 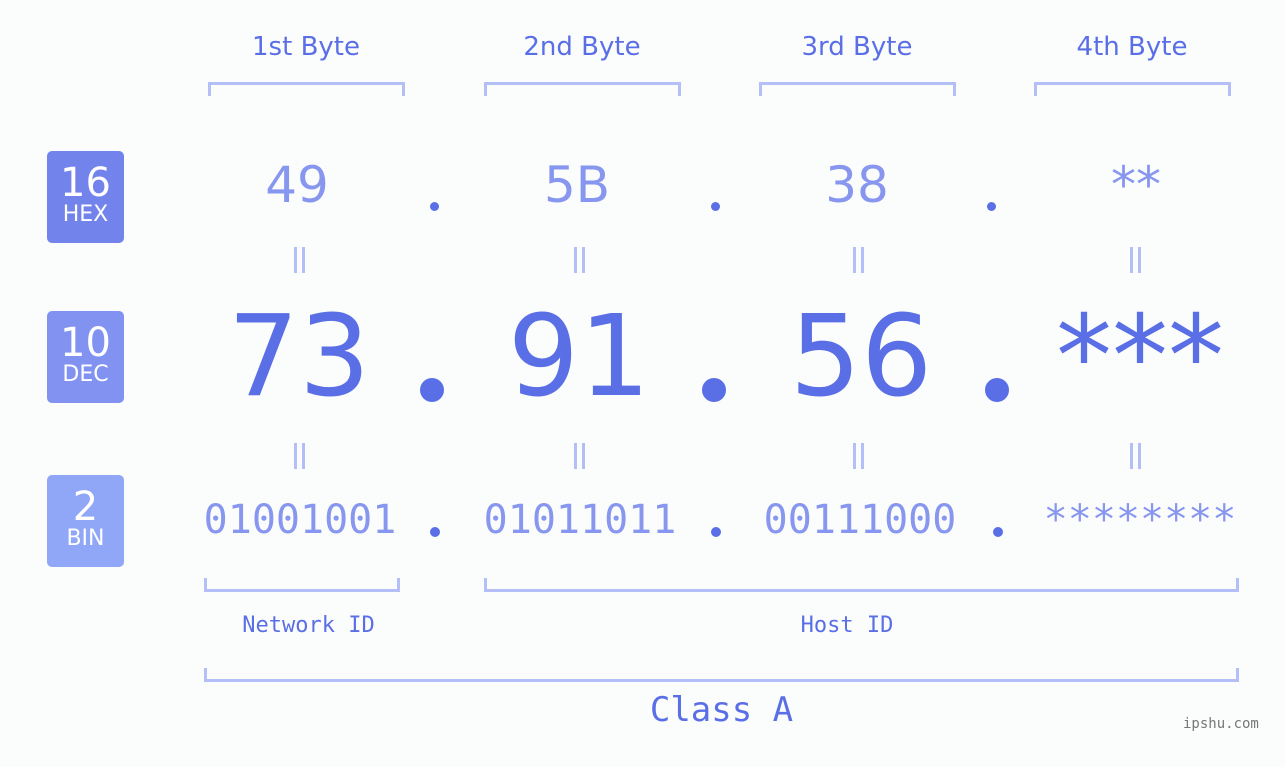 What do you see at coordinates (85, 214) in the screenshot?
I see `hex-label: HEX` at bounding box center [85, 214].